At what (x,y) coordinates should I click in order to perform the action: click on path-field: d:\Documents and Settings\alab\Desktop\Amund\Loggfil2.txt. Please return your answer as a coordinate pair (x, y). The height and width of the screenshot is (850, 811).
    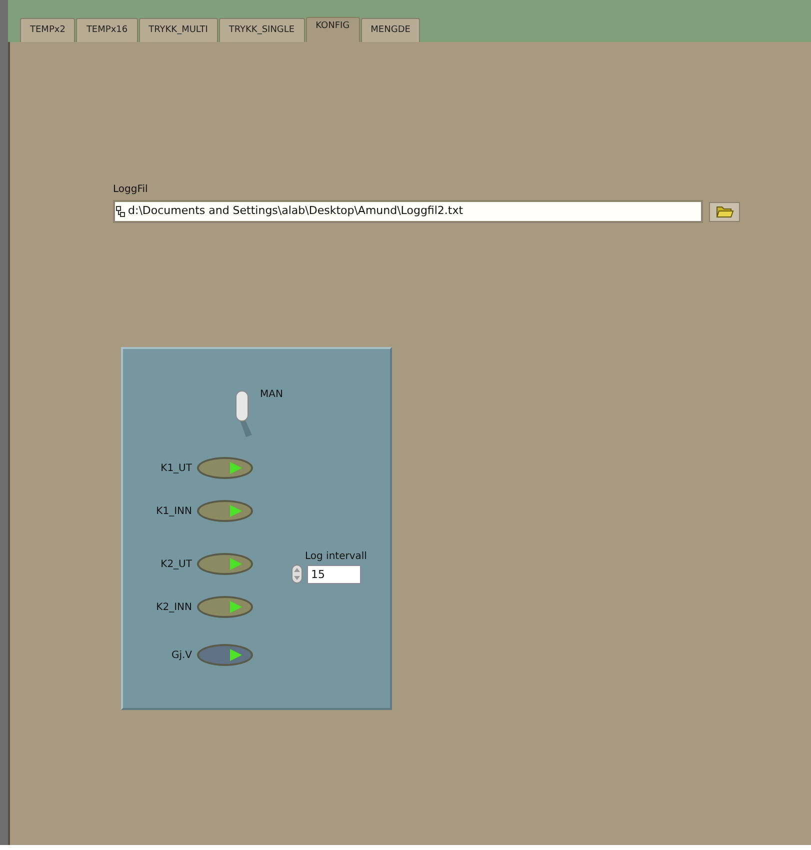
    Looking at the image, I should click on (408, 211).